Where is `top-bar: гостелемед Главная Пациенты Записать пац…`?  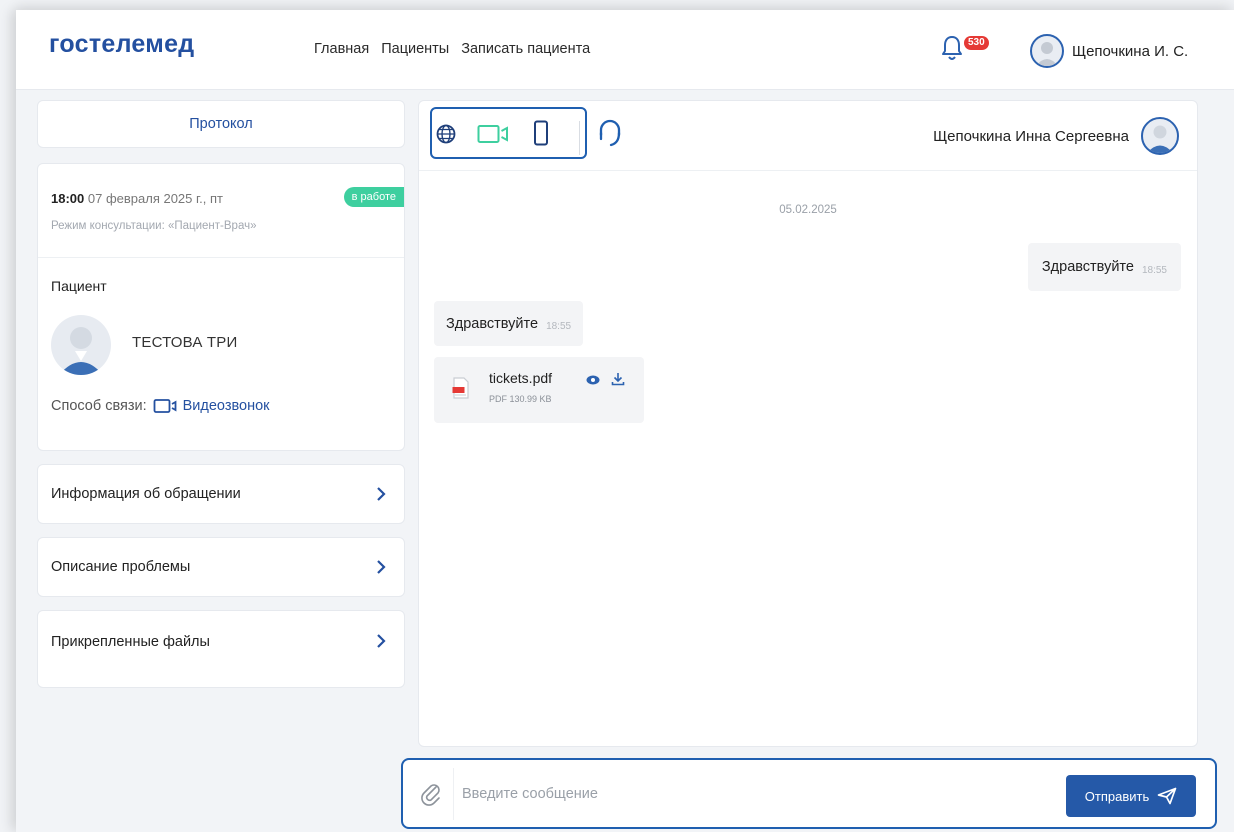 top-bar: гостелемед Главная Пациенты Записать пац… is located at coordinates (625, 50).